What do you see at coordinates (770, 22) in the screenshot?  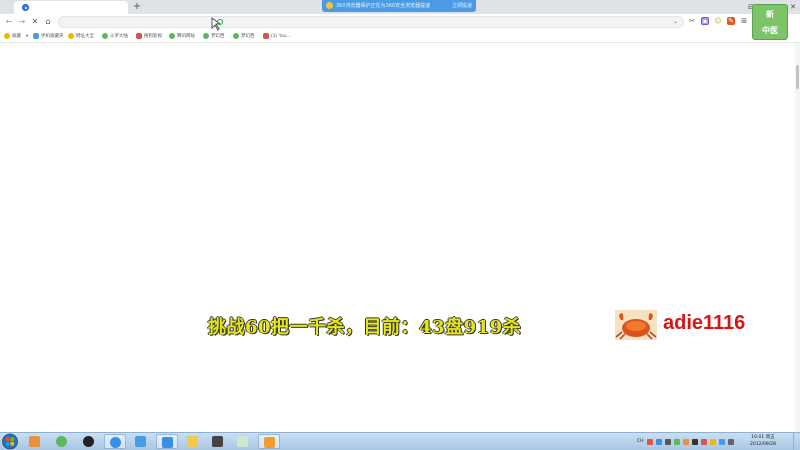 I see `channel-logo: 新 中医` at bounding box center [770, 22].